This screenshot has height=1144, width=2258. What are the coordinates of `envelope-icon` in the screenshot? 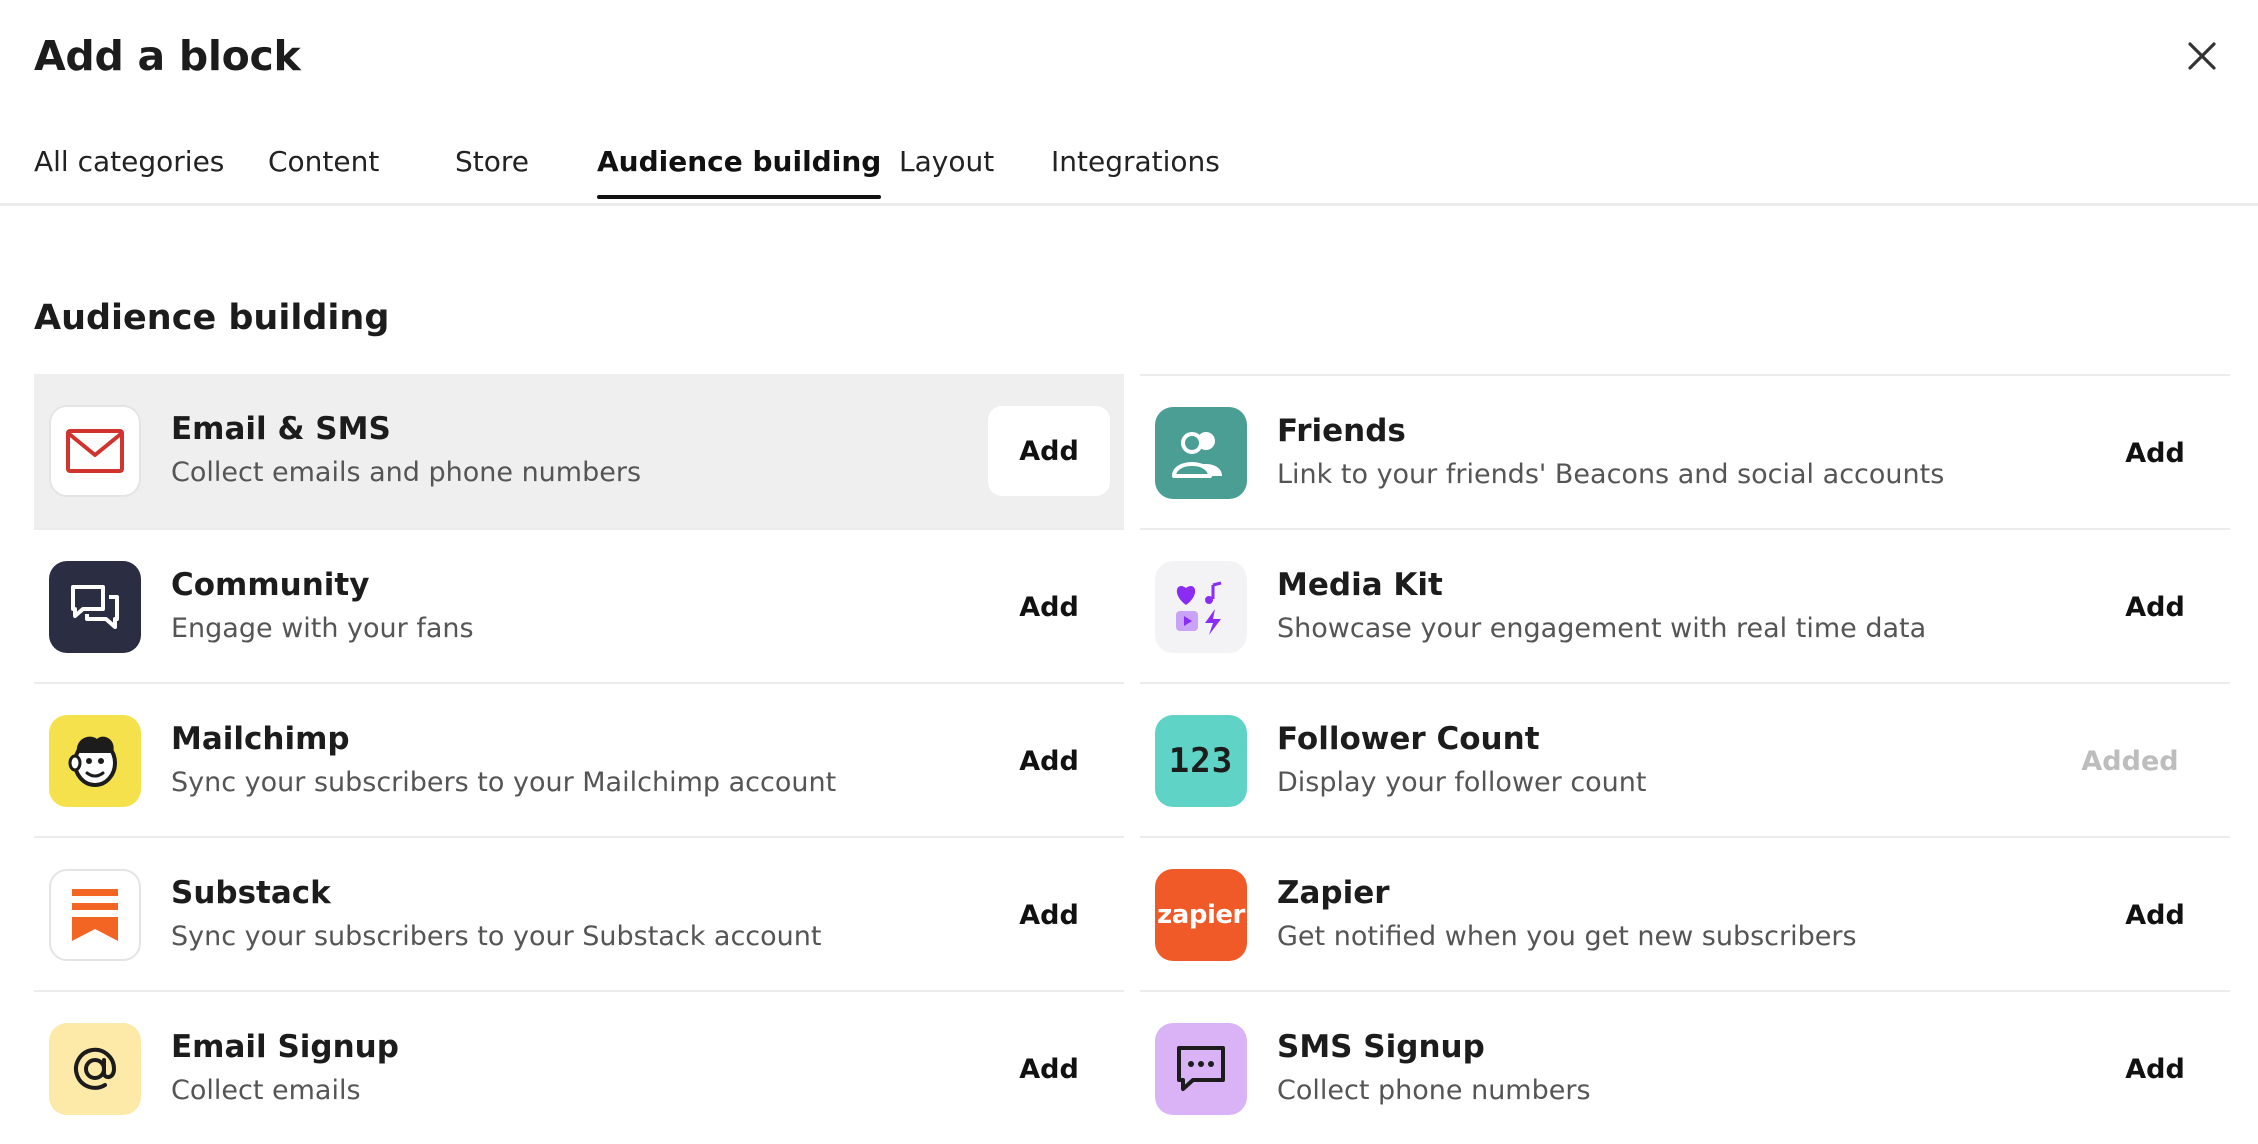 It's located at (95, 451).